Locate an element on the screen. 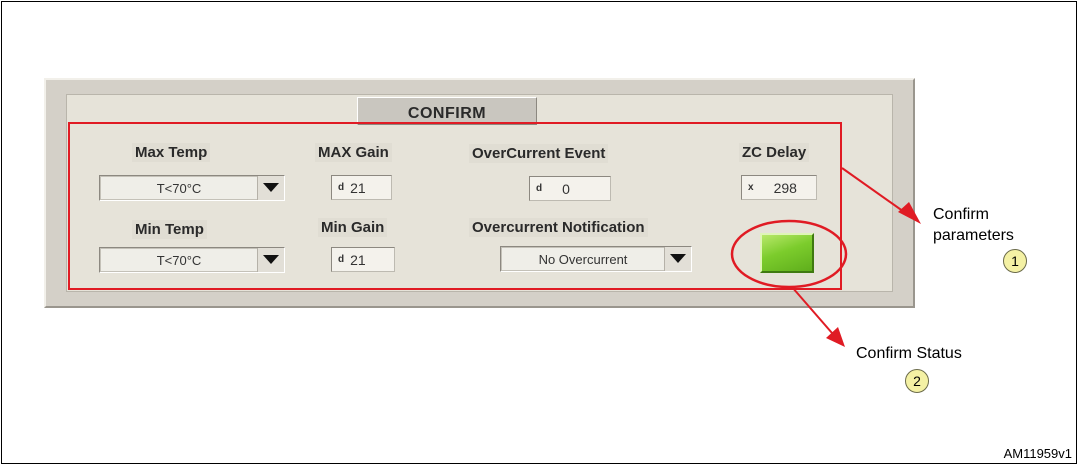 This screenshot has width=1080, height=467. confirm-parameters-line2: parameters is located at coordinates (973, 235).